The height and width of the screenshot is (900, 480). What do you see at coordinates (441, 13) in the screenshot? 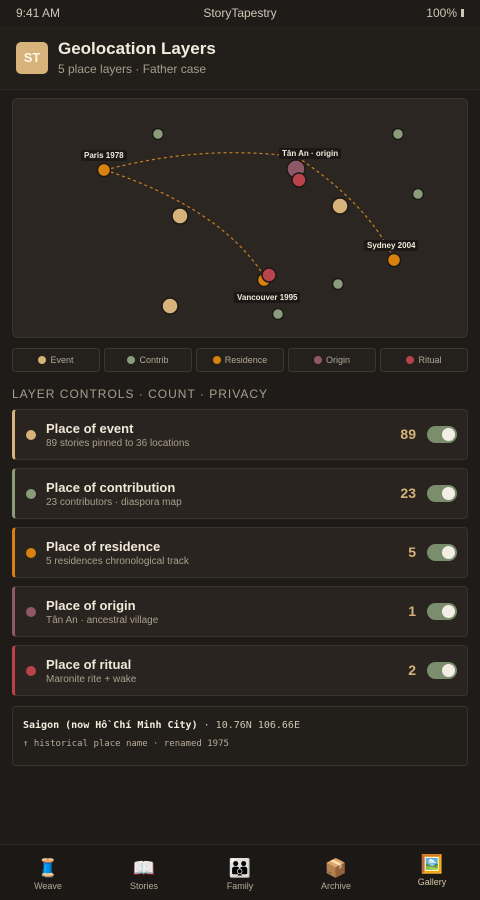
I see `battery-percent: 100%` at bounding box center [441, 13].